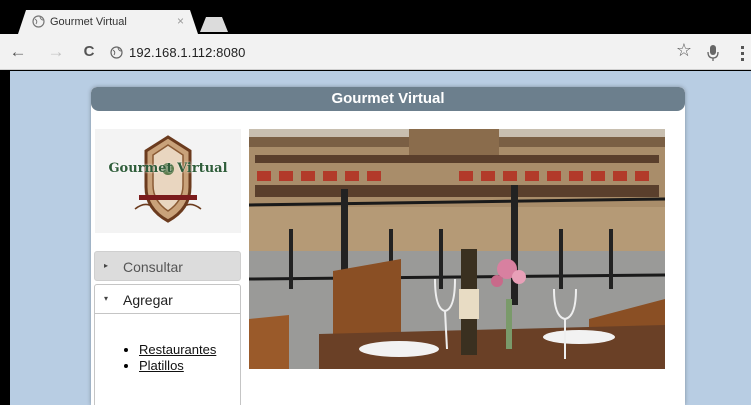 This screenshot has width=751, height=405. Describe the element at coordinates (89, 52) in the screenshot. I see `reload-icon: C` at that location.